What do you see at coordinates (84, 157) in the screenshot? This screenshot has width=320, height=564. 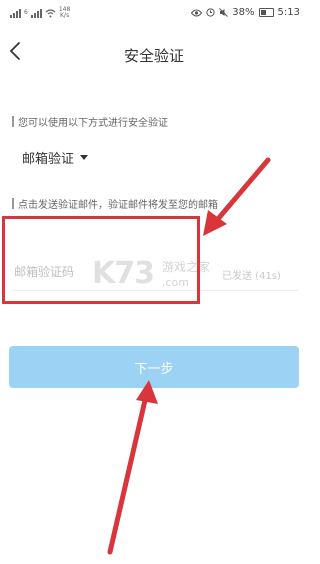 I see `caret-down-icon` at bounding box center [84, 157].